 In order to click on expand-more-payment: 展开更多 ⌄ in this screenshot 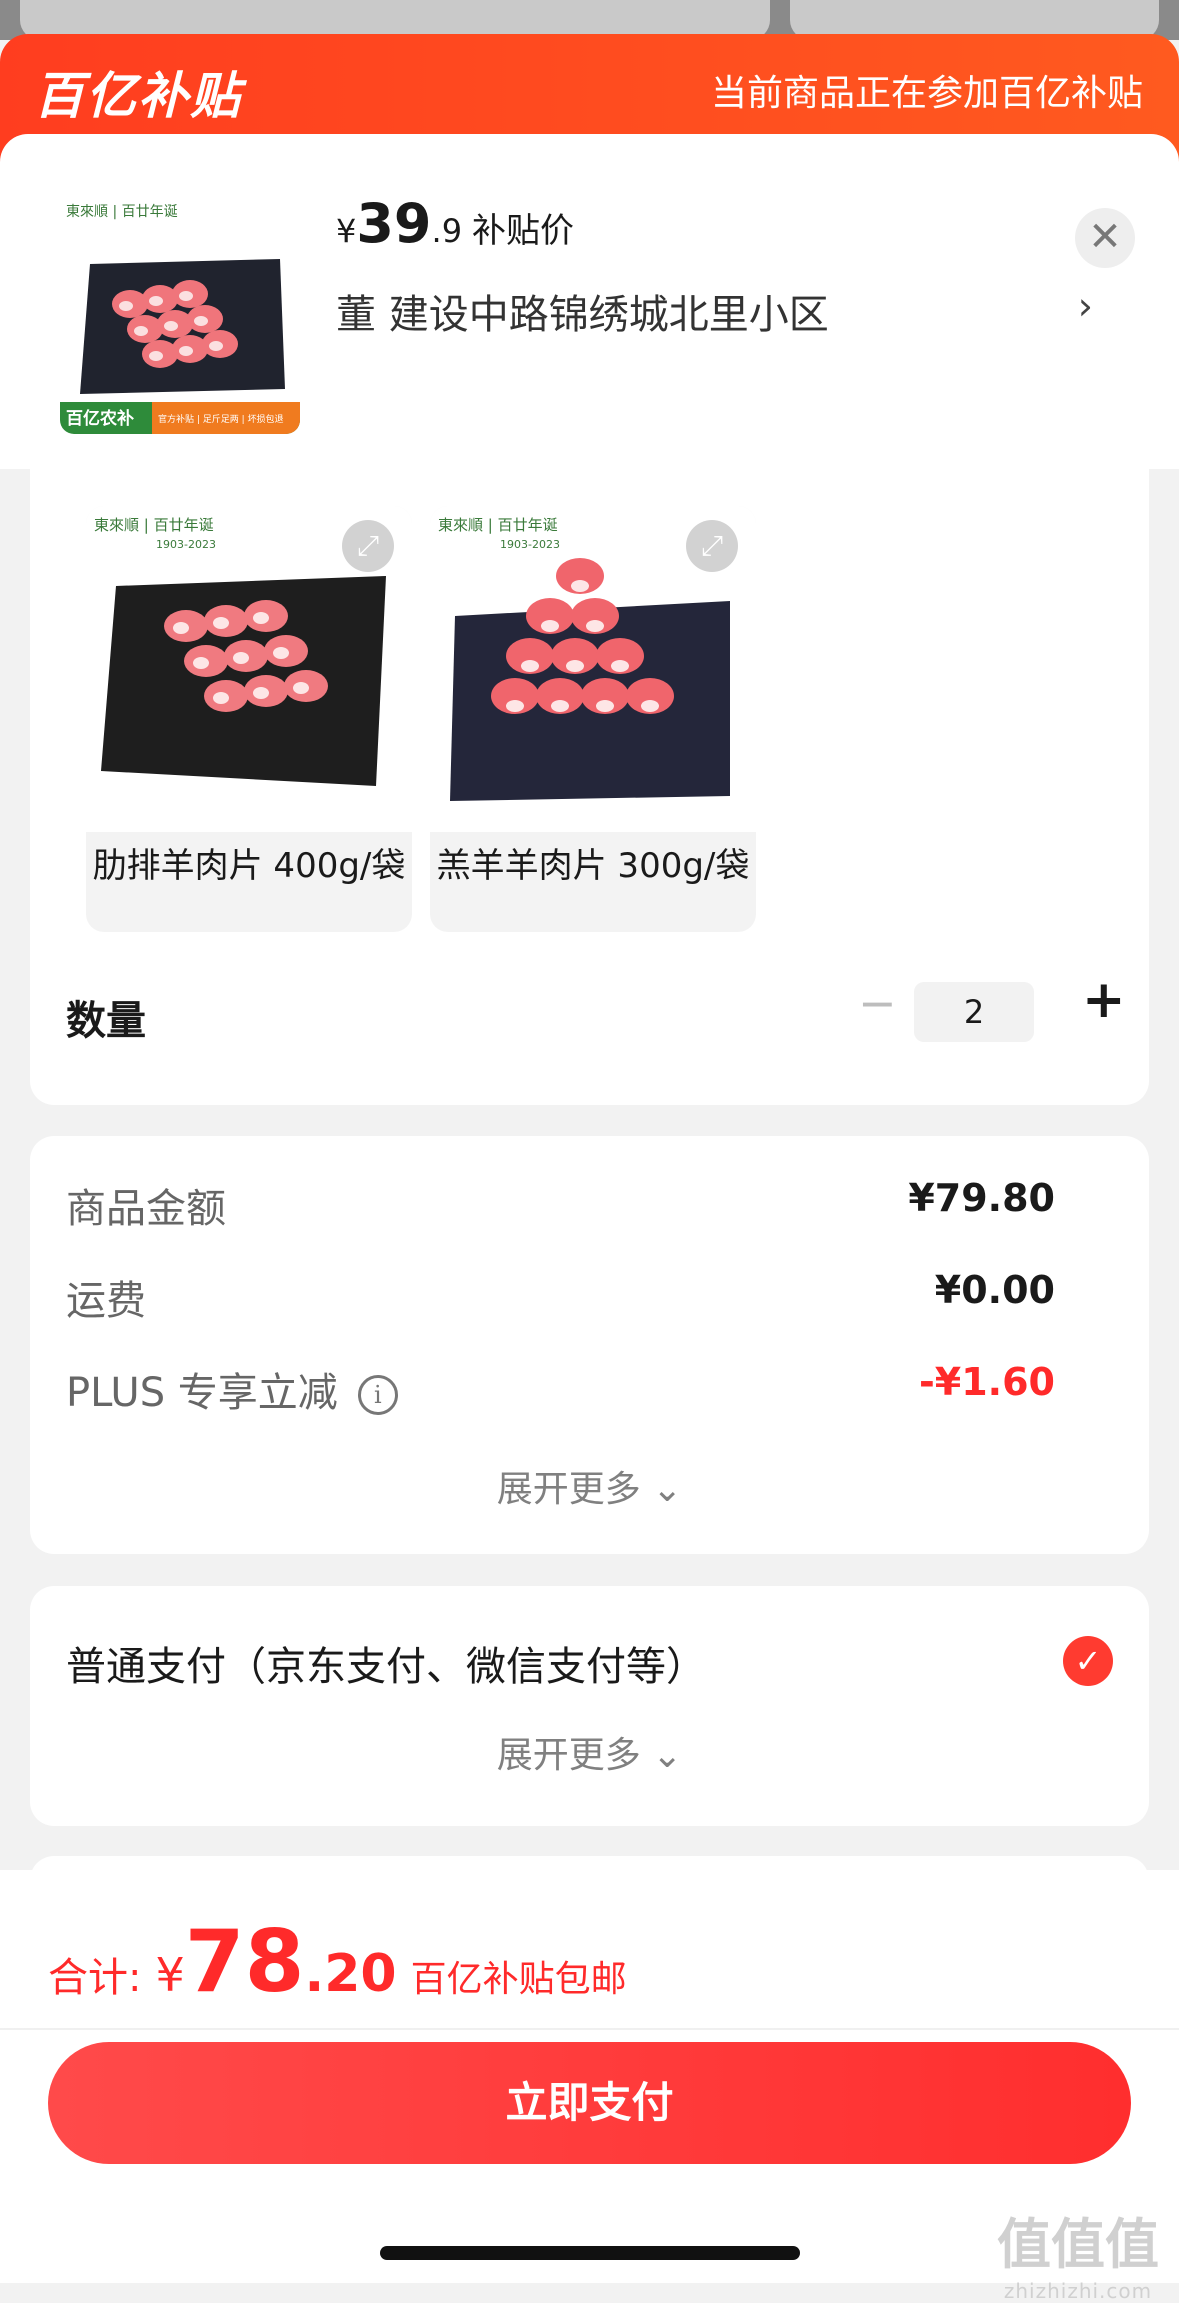, I will do `click(589, 1752)`.